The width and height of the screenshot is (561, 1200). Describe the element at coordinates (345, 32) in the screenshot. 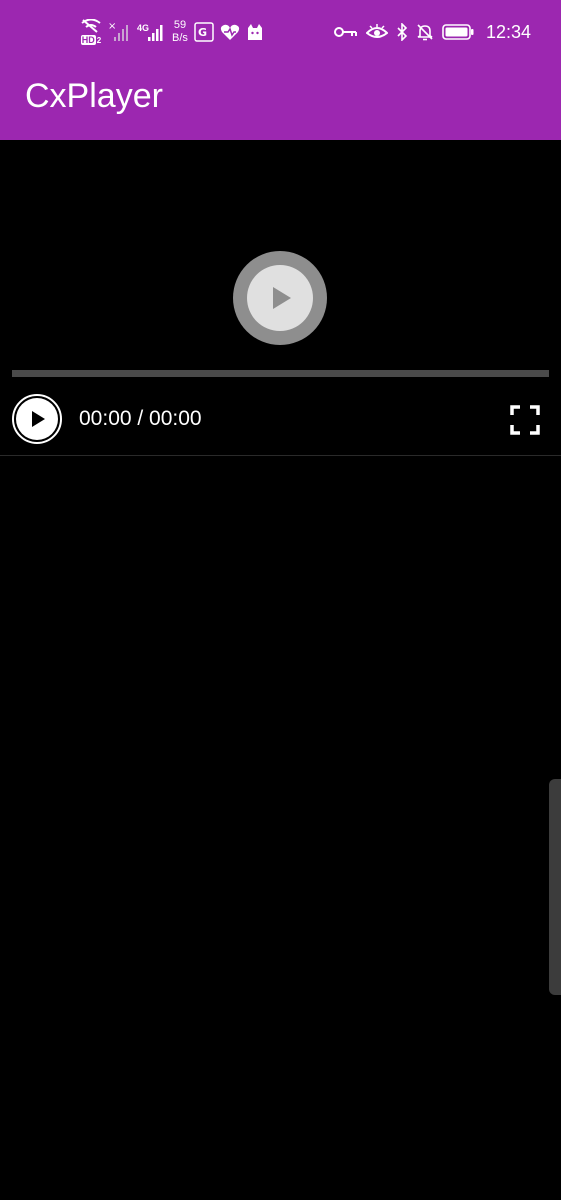

I see `vpn-key-icon` at that location.